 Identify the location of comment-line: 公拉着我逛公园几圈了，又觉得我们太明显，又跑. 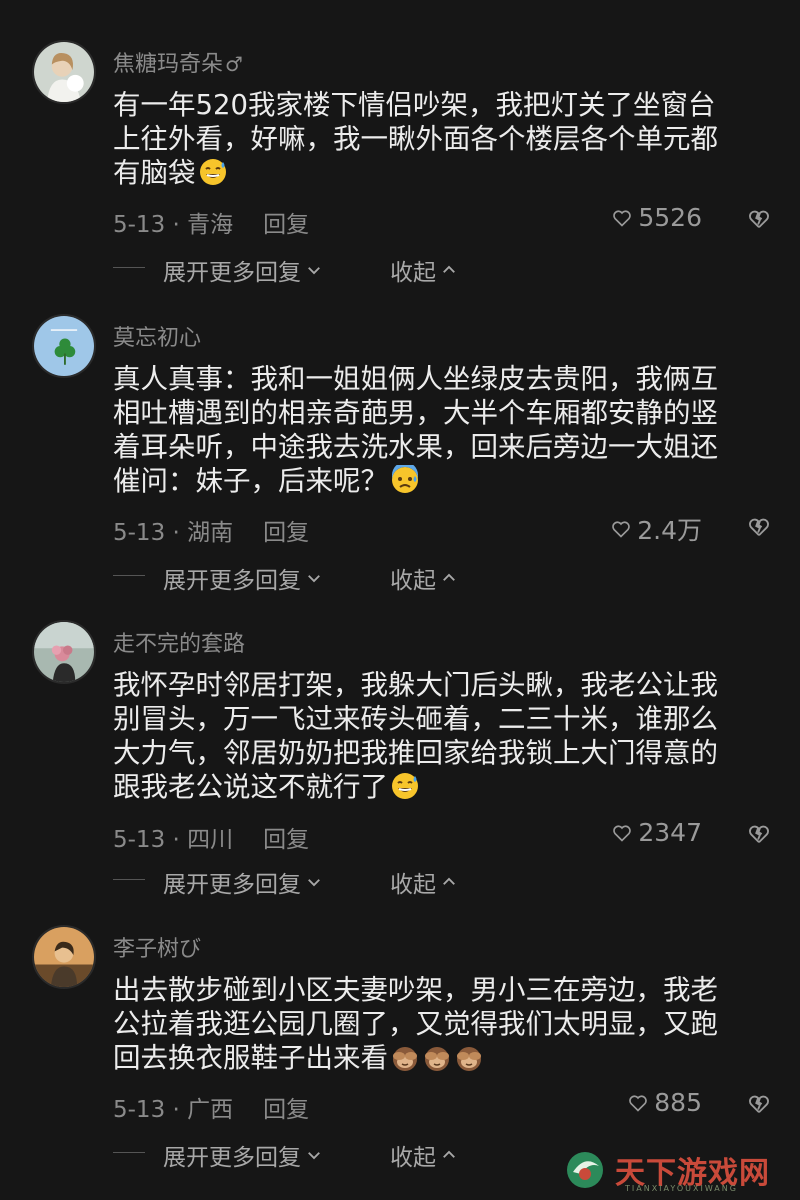
(415, 1024).